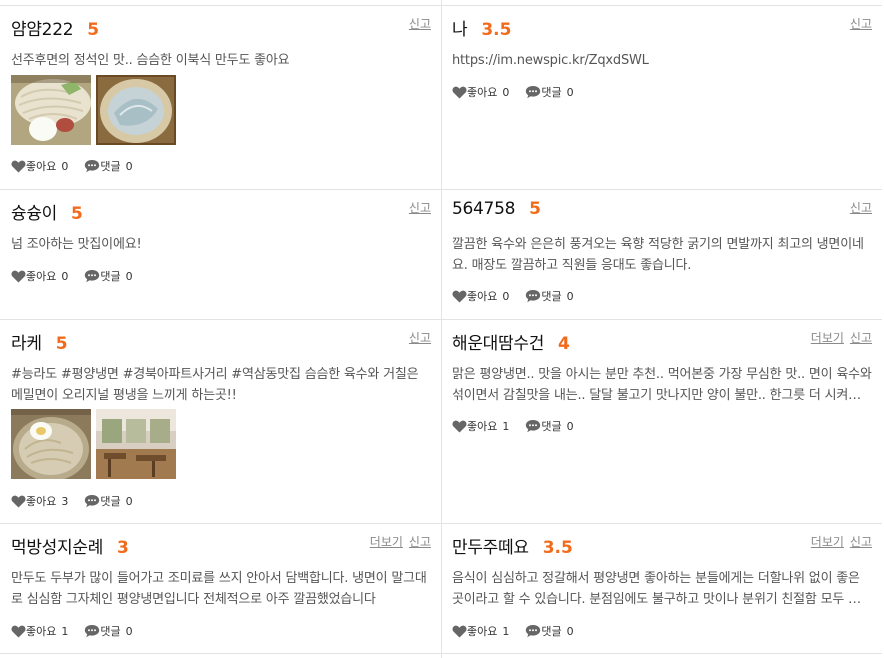  What do you see at coordinates (221, 101) in the screenshot?
I see `review-card: 얌얌222 5 신고 선주후면의 정석인 맛.. 슴슴한 이북식 만두도 좋아요` at bounding box center [221, 101].